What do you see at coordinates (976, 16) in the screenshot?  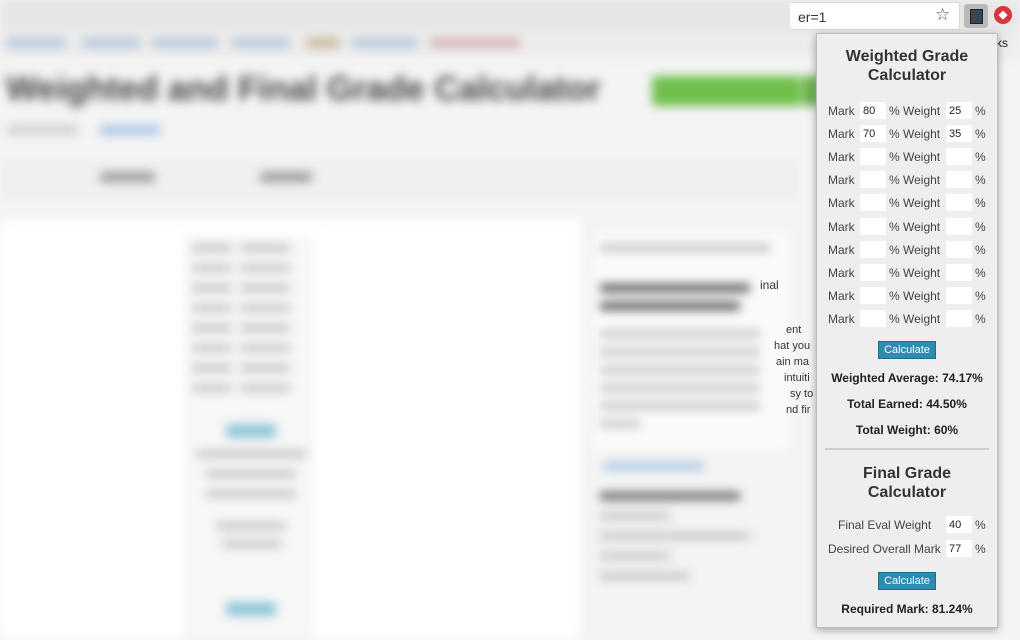 I see `grade-calculator-extension-icon` at bounding box center [976, 16].